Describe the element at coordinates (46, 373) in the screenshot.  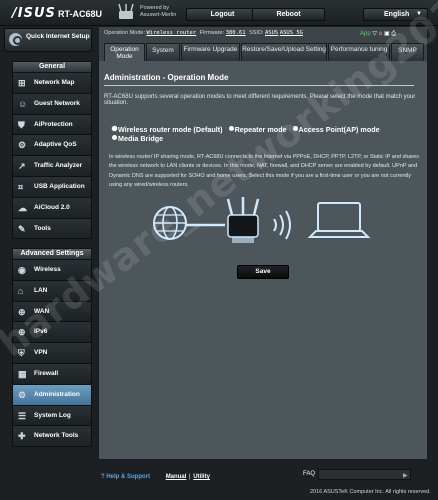
I see `sidebar-item-label: Firewall` at that location.